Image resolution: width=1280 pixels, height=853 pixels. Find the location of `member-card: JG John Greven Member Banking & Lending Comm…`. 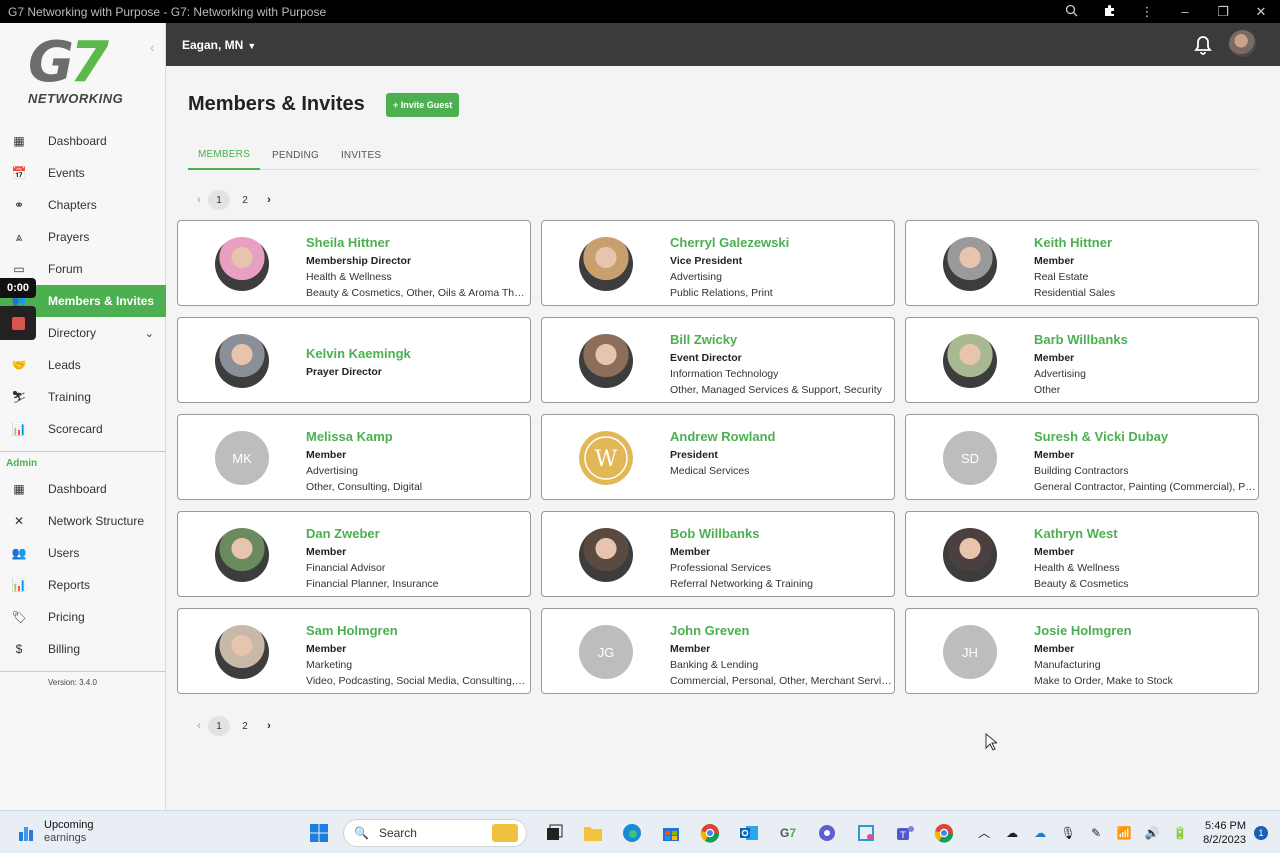

member-card: JG John Greven Member Banking & Lending Comm… is located at coordinates (718, 651).